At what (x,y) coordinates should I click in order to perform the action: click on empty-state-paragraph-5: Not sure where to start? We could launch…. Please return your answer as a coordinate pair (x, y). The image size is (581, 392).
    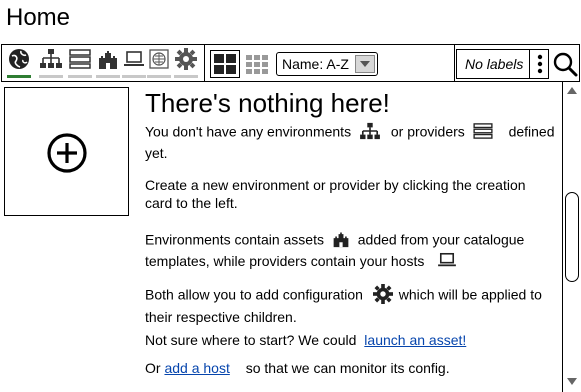
    Looking at the image, I should click on (350, 340).